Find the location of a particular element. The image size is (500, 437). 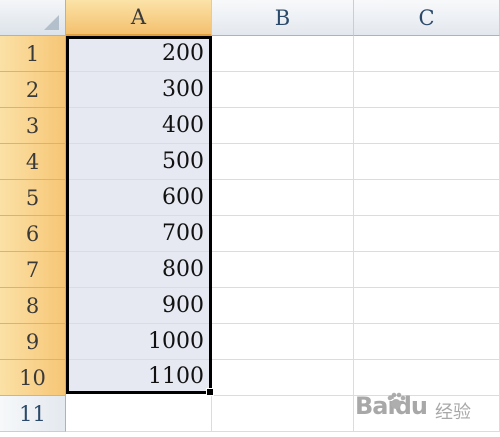

row-header-6: 6 is located at coordinates (33, 234).